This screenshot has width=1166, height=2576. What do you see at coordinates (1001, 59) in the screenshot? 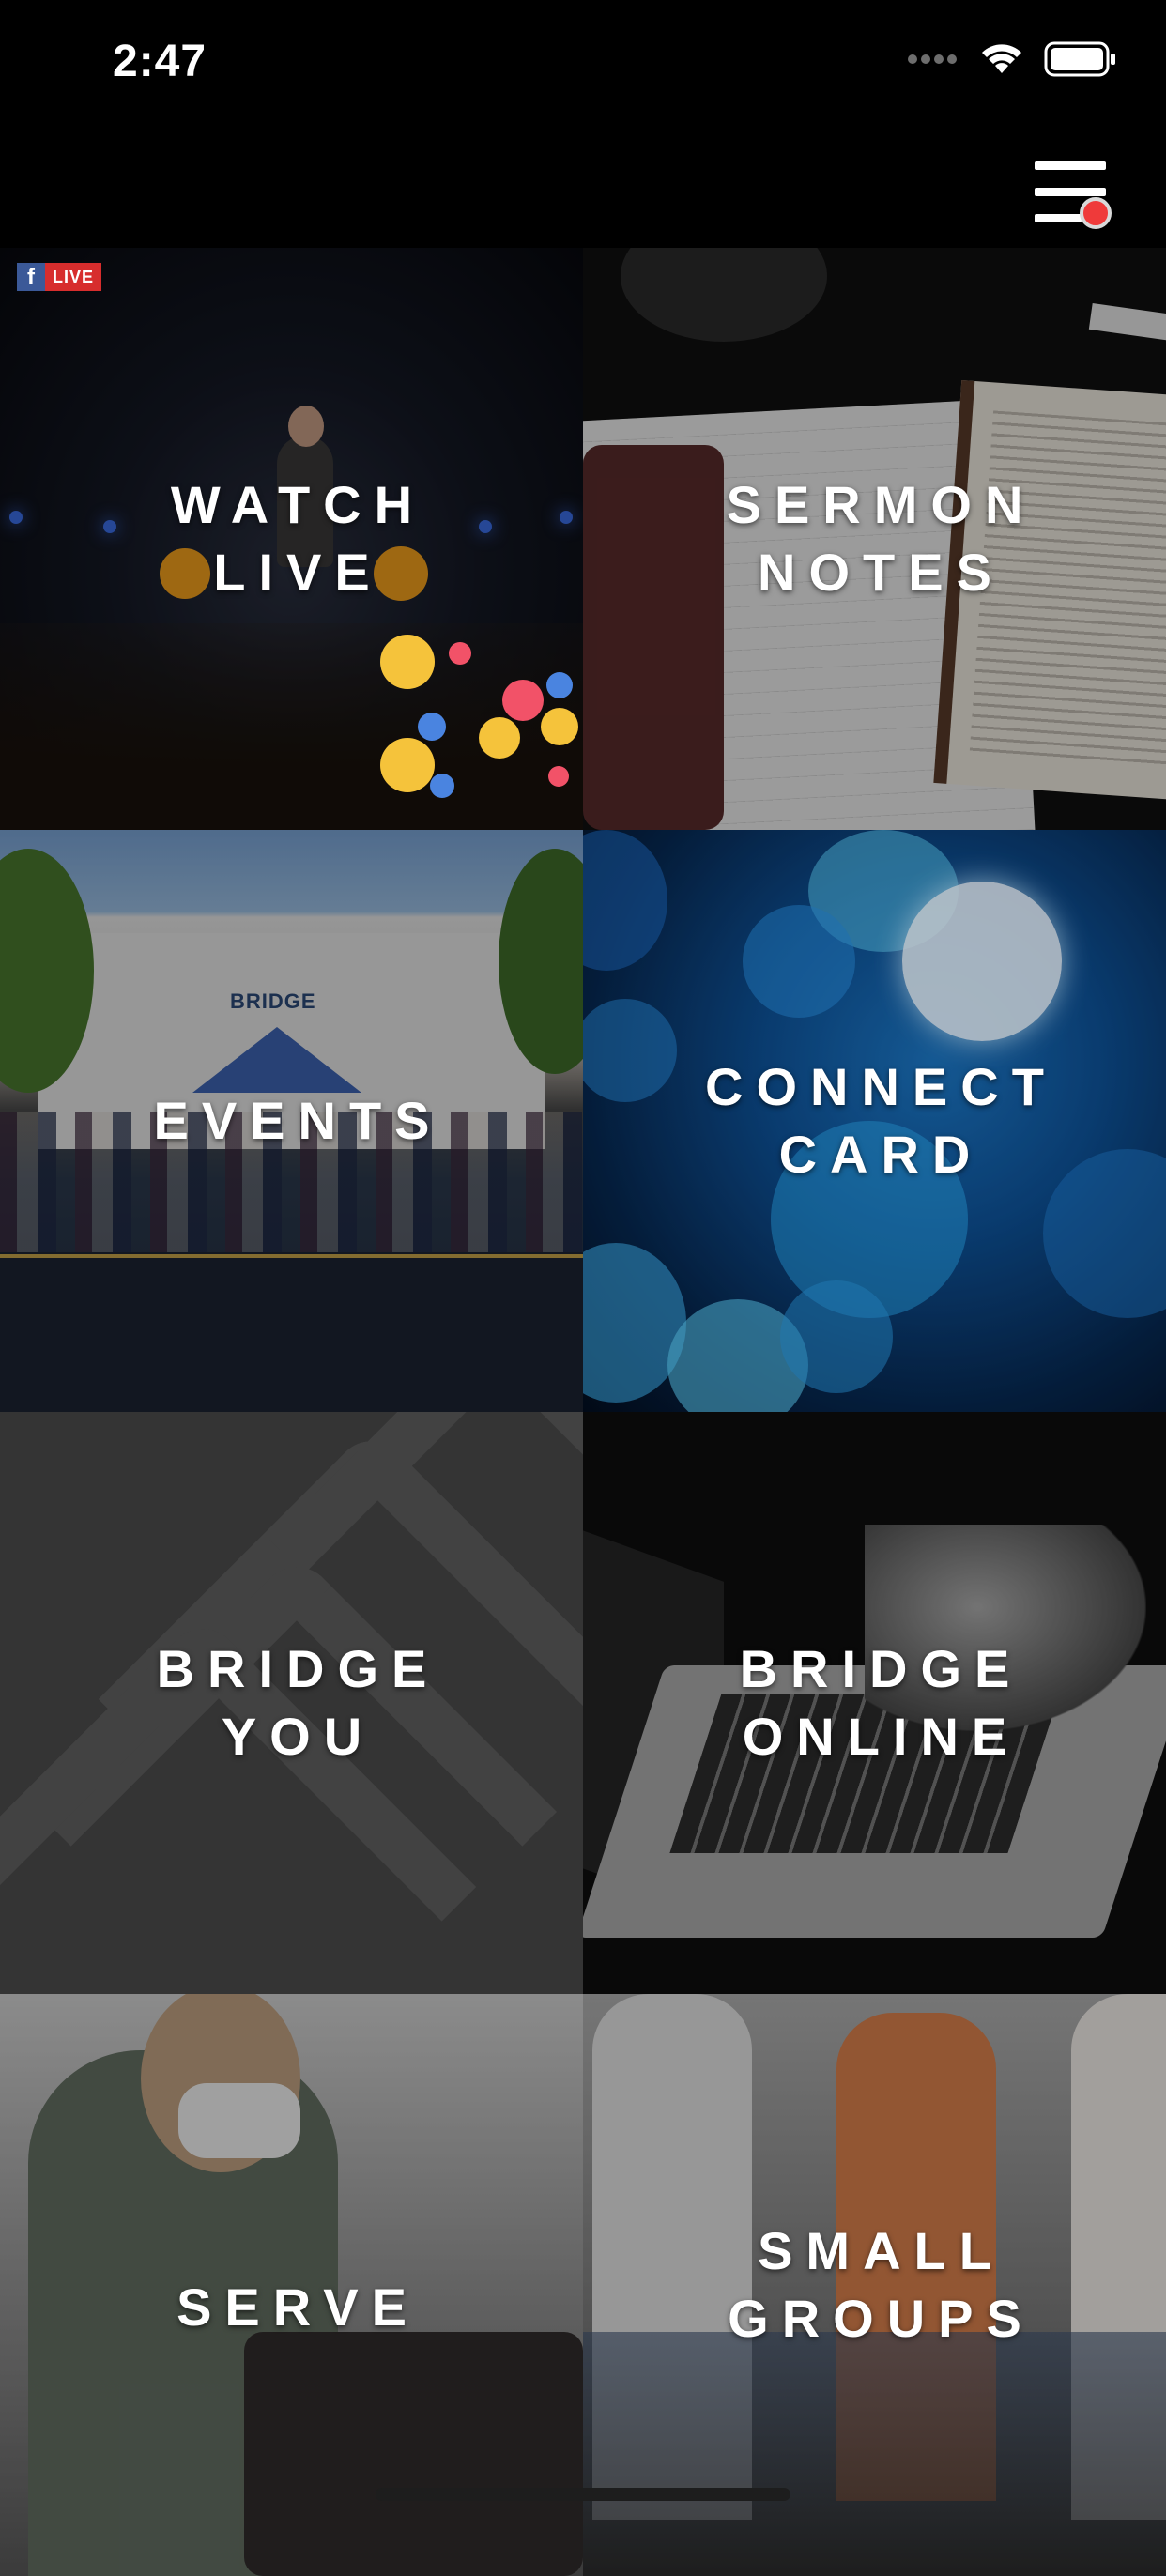
I see `wifi-icon` at bounding box center [1001, 59].